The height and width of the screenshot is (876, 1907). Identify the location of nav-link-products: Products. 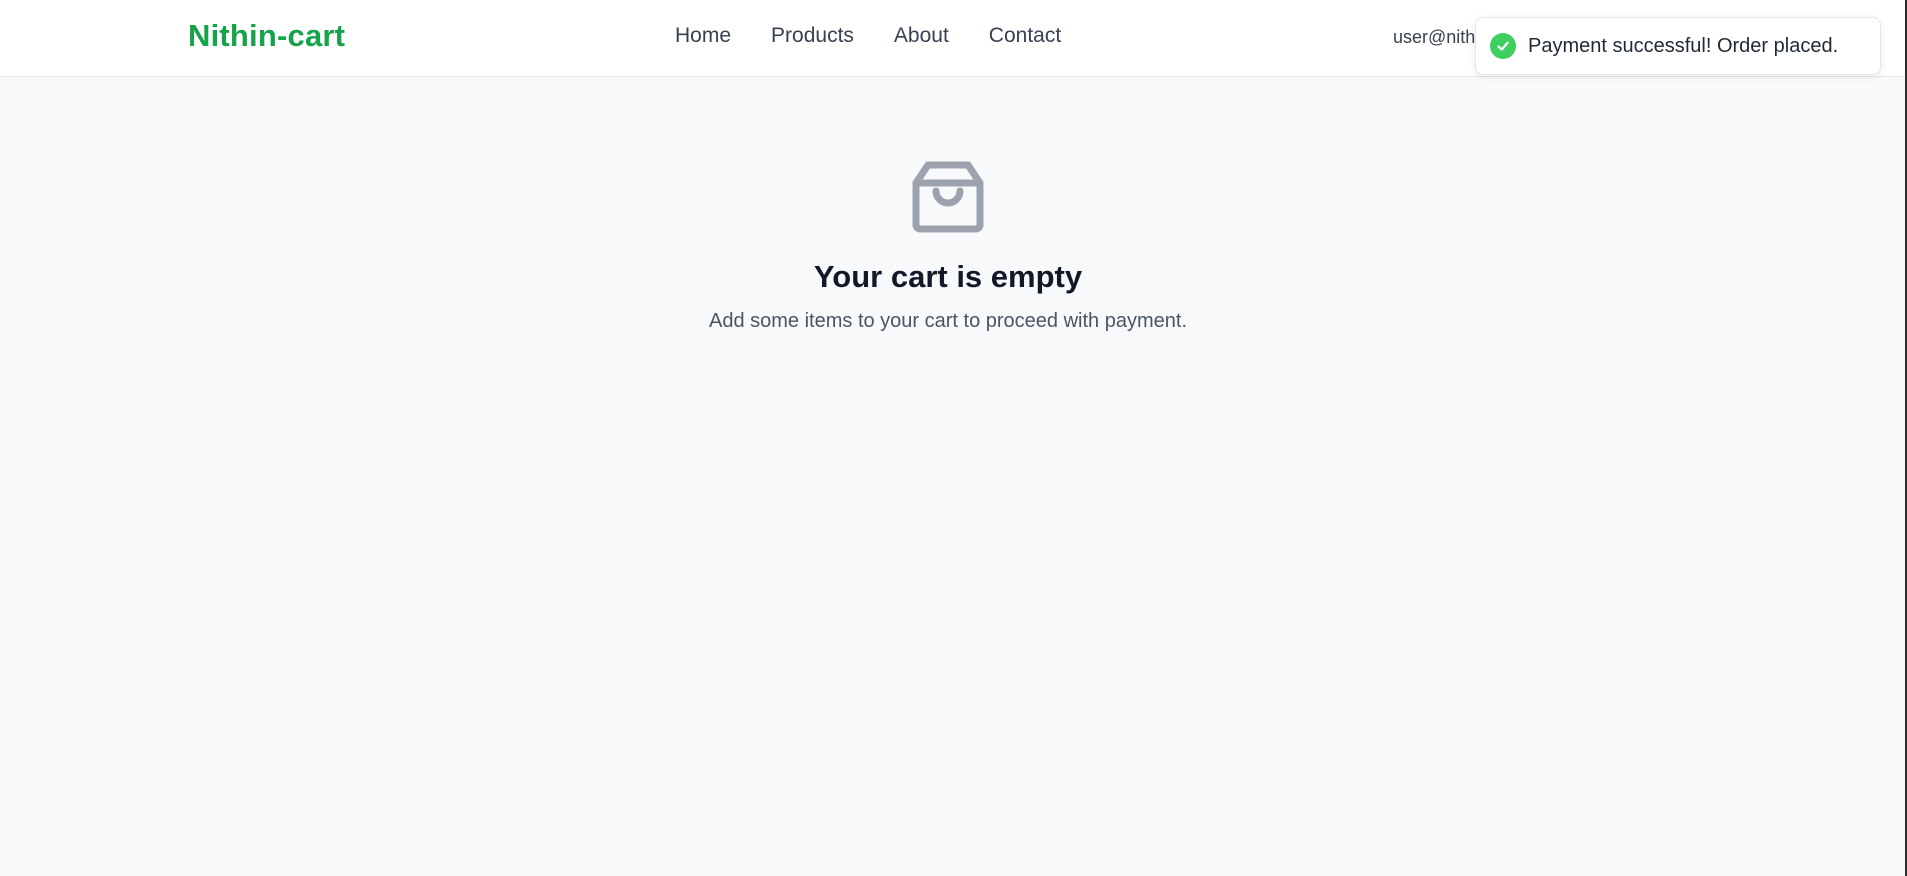
(812, 36).